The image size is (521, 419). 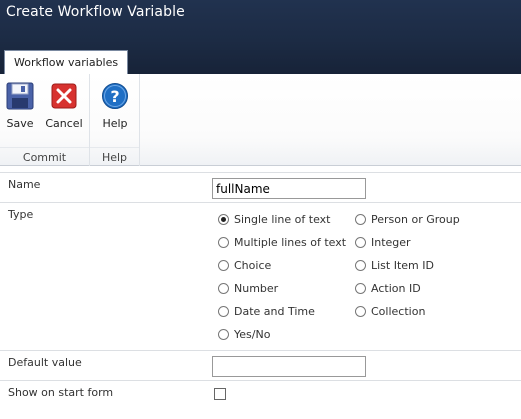 I want to click on form-row-name: Name, so click(x=260, y=187).